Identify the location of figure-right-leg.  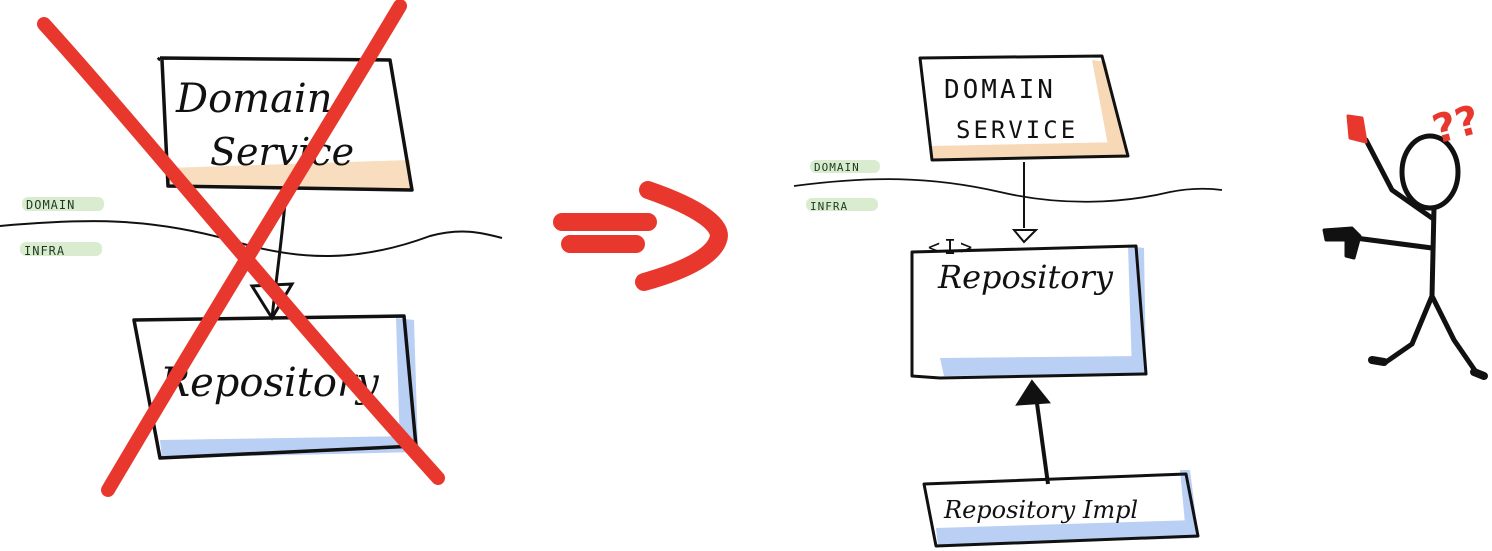
(1454, 334).